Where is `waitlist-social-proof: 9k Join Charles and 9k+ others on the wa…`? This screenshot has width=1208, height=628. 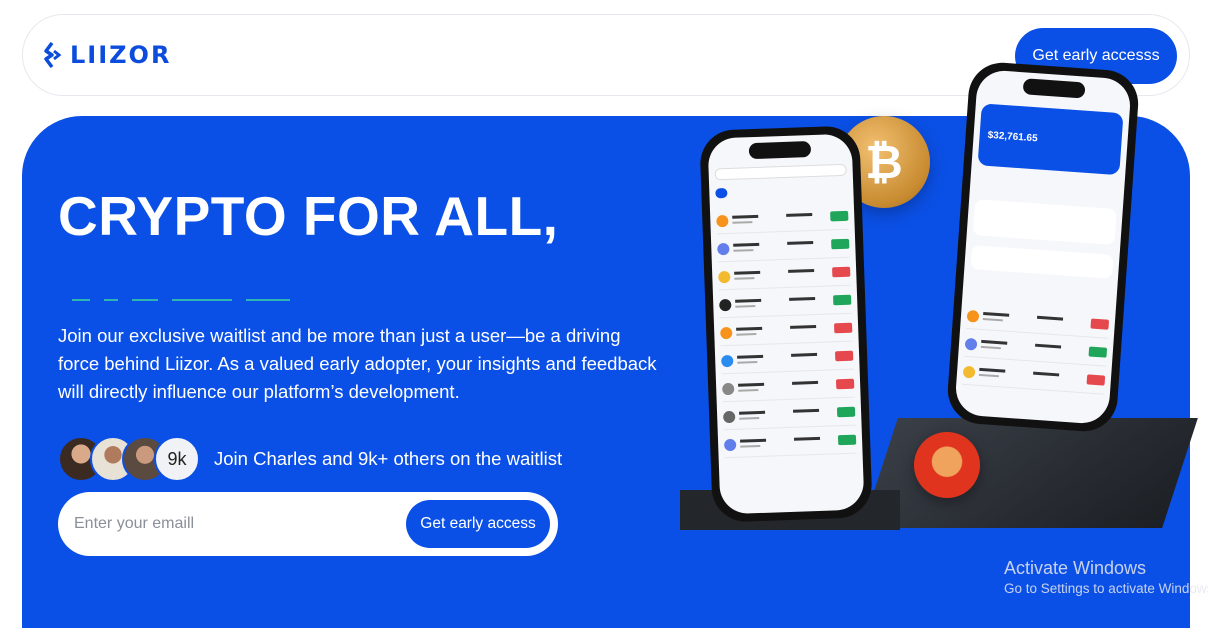 waitlist-social-proof: 9k Join Charles and 9k+ others on the wa… is located at coordinates (310, 459).